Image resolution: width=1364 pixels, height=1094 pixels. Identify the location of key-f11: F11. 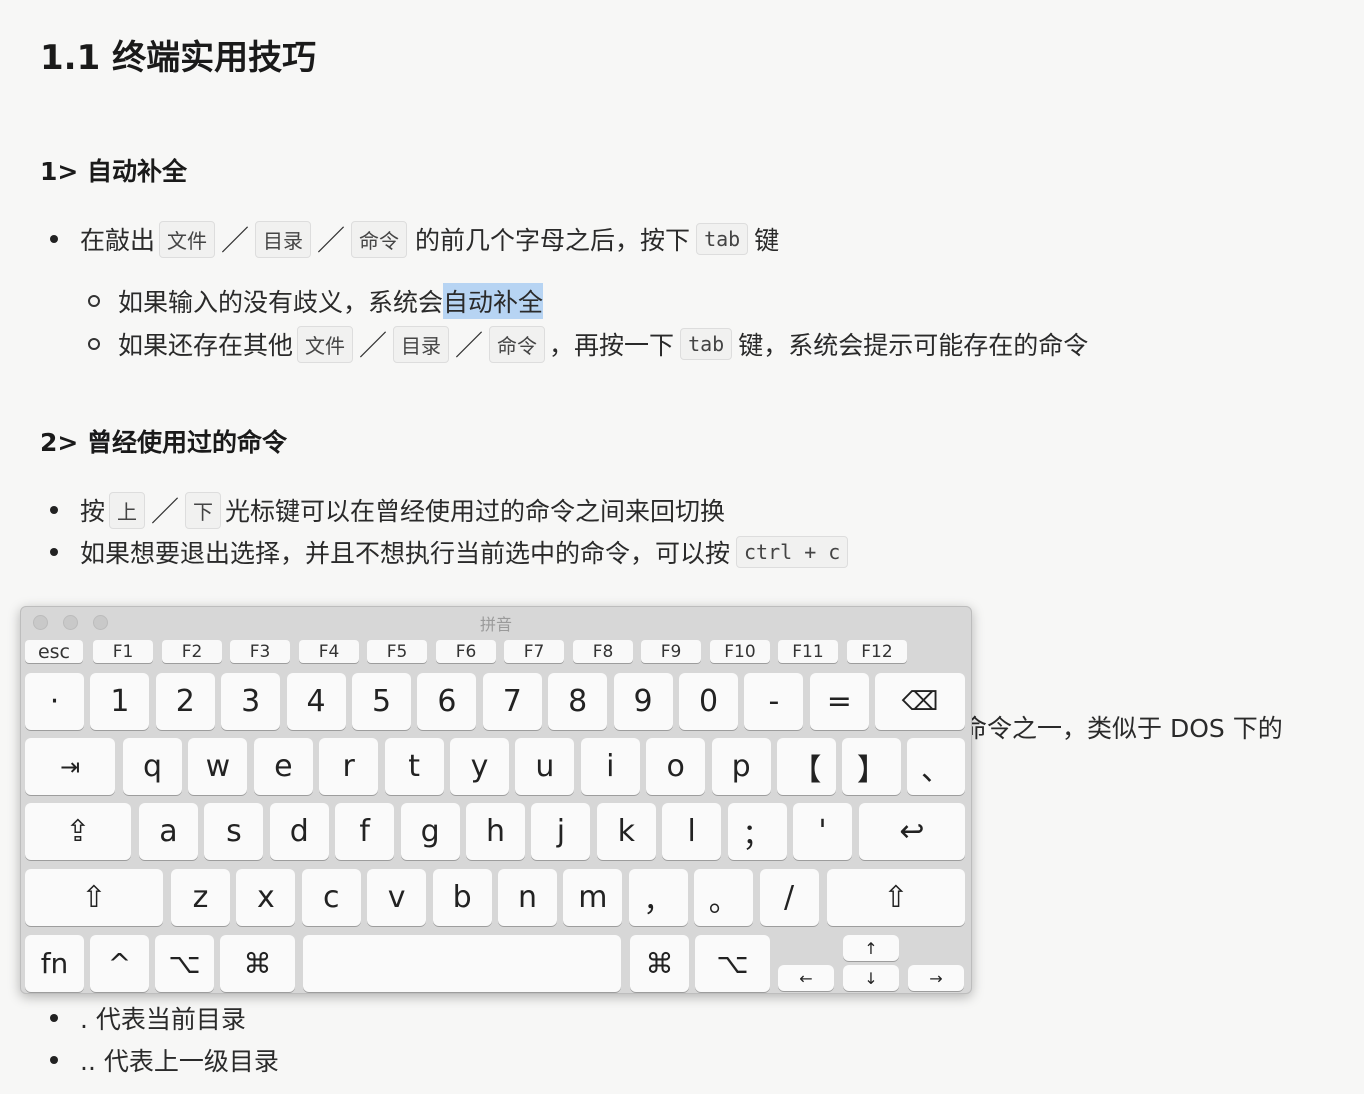
(808, 651).